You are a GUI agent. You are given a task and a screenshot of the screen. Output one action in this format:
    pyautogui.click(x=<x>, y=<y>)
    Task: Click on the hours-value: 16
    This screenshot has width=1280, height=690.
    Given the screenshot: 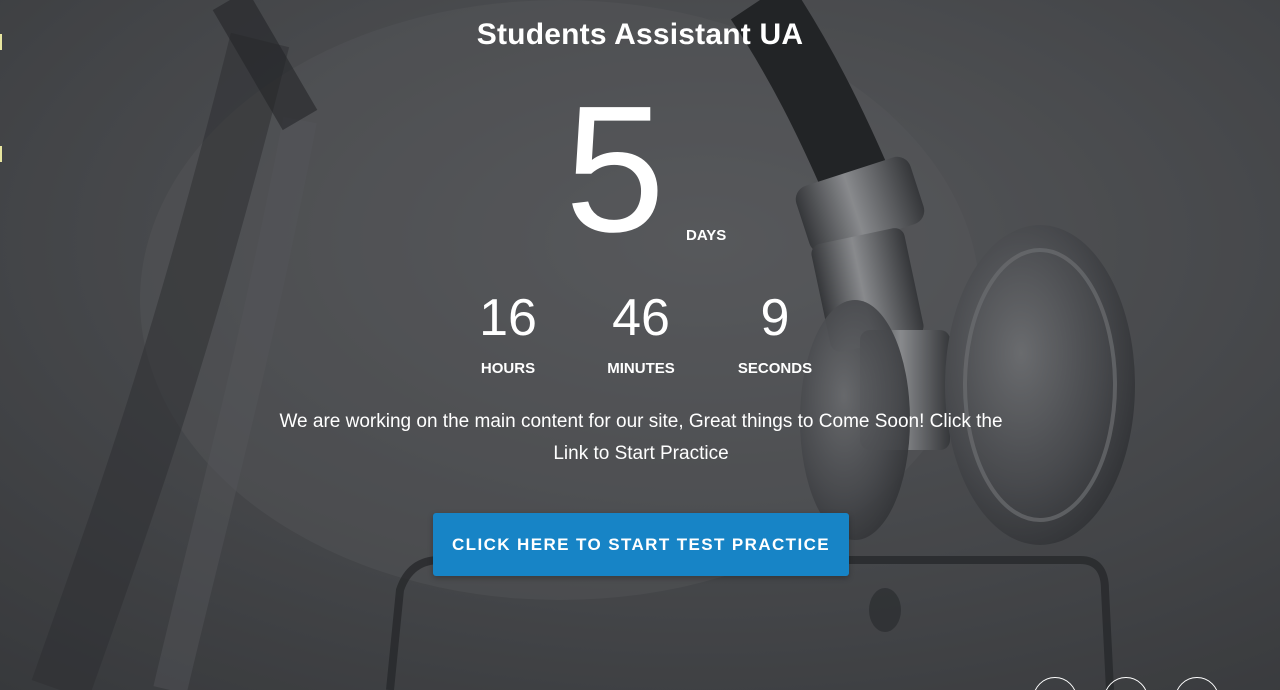 What is the action you would take?
    pyautogui.click(x=508, y=318)
    